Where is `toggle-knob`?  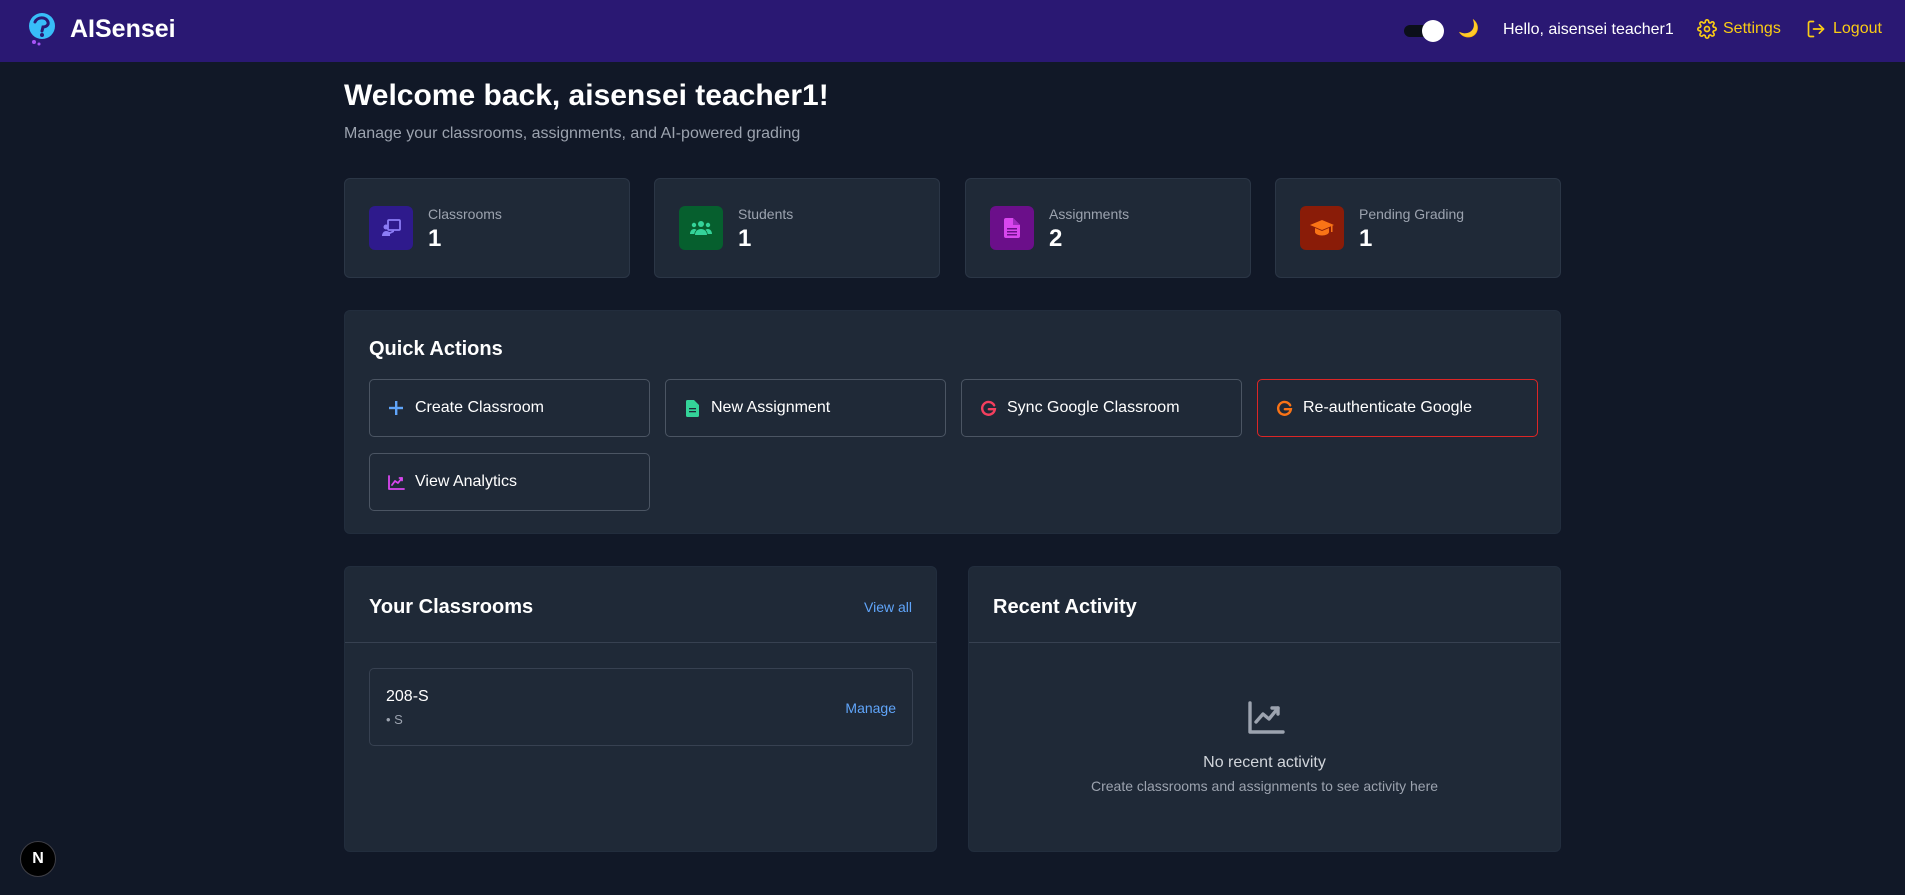 toggle-knob is located at coordinates (1433, 31).